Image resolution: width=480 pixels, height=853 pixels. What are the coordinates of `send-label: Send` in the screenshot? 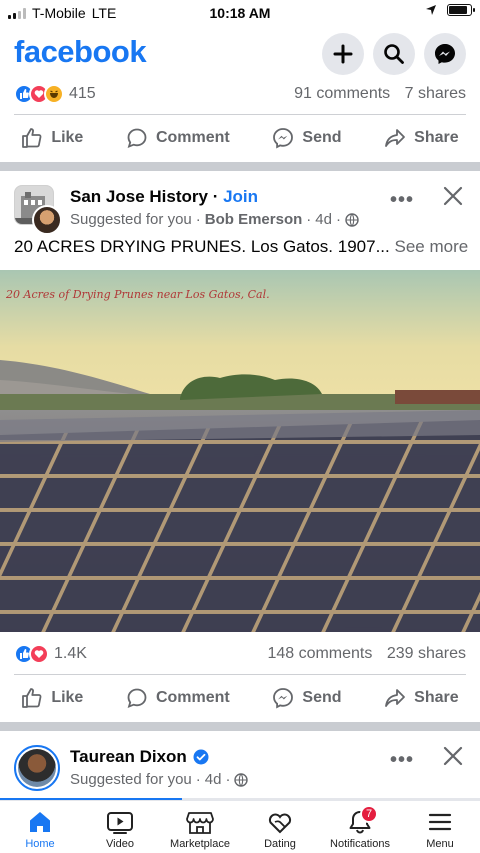 It's located at (322, 137).